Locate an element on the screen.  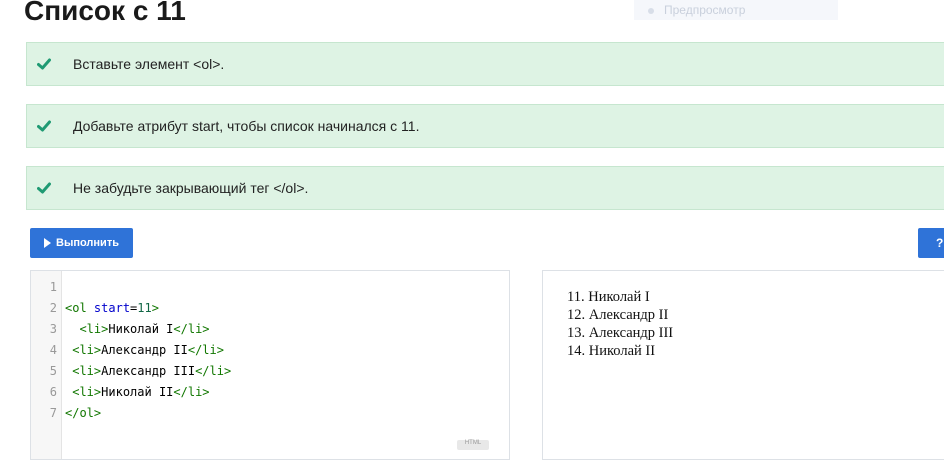
list-item-text: Александр II is located at coordinates (628, 315).